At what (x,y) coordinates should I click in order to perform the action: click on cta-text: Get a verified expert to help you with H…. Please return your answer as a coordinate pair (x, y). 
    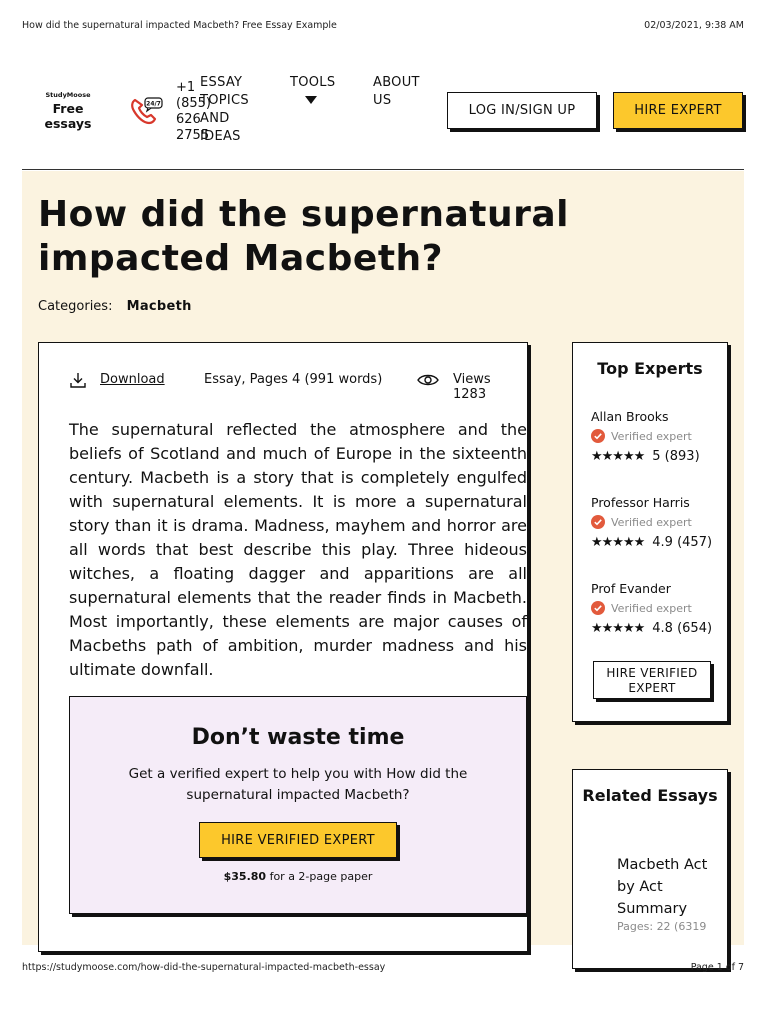
    Looking at the image, I should click on (298, 784).